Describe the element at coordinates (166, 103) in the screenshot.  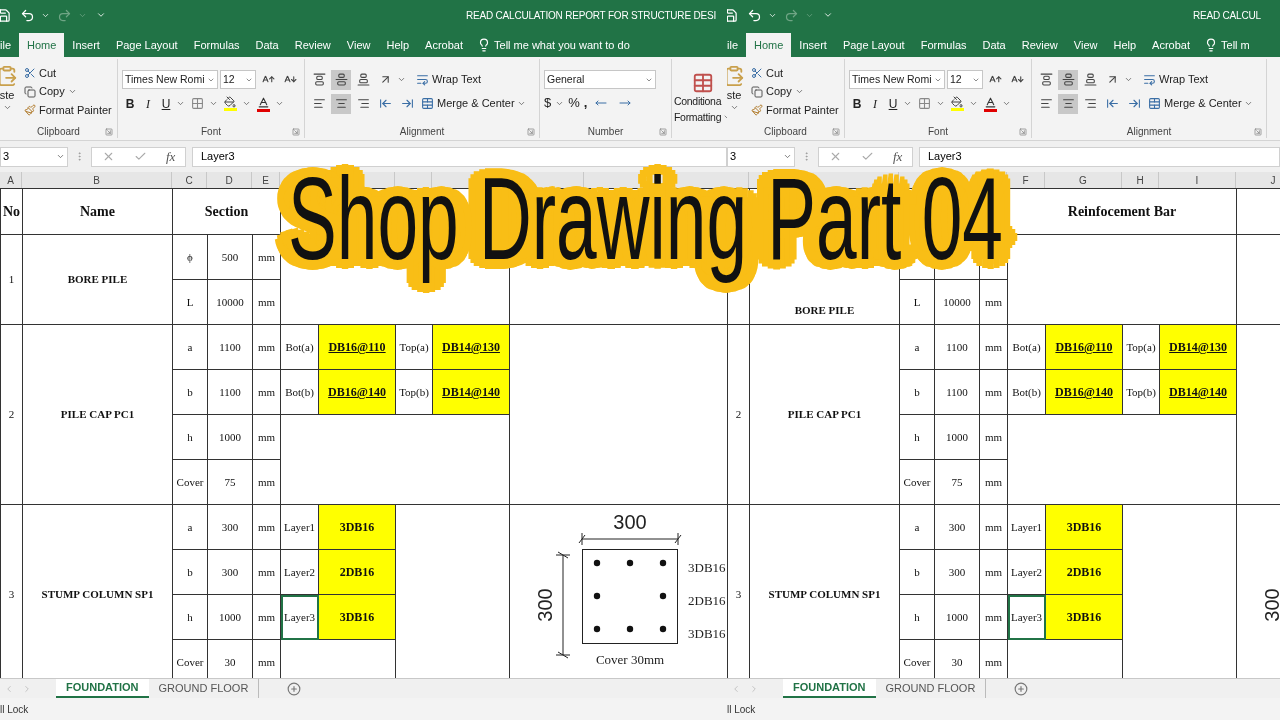
I see `underline-button: U` at that location.